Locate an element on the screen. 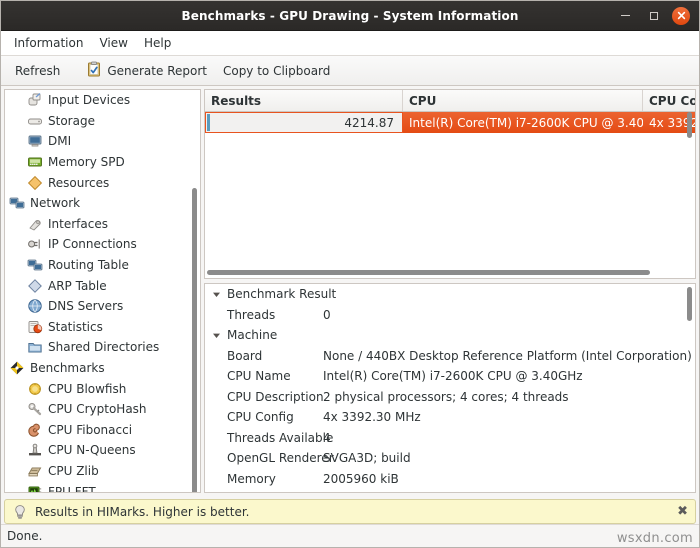  sidebar-item-label: CPU Fibonacci is located at coordinates (90, 429).